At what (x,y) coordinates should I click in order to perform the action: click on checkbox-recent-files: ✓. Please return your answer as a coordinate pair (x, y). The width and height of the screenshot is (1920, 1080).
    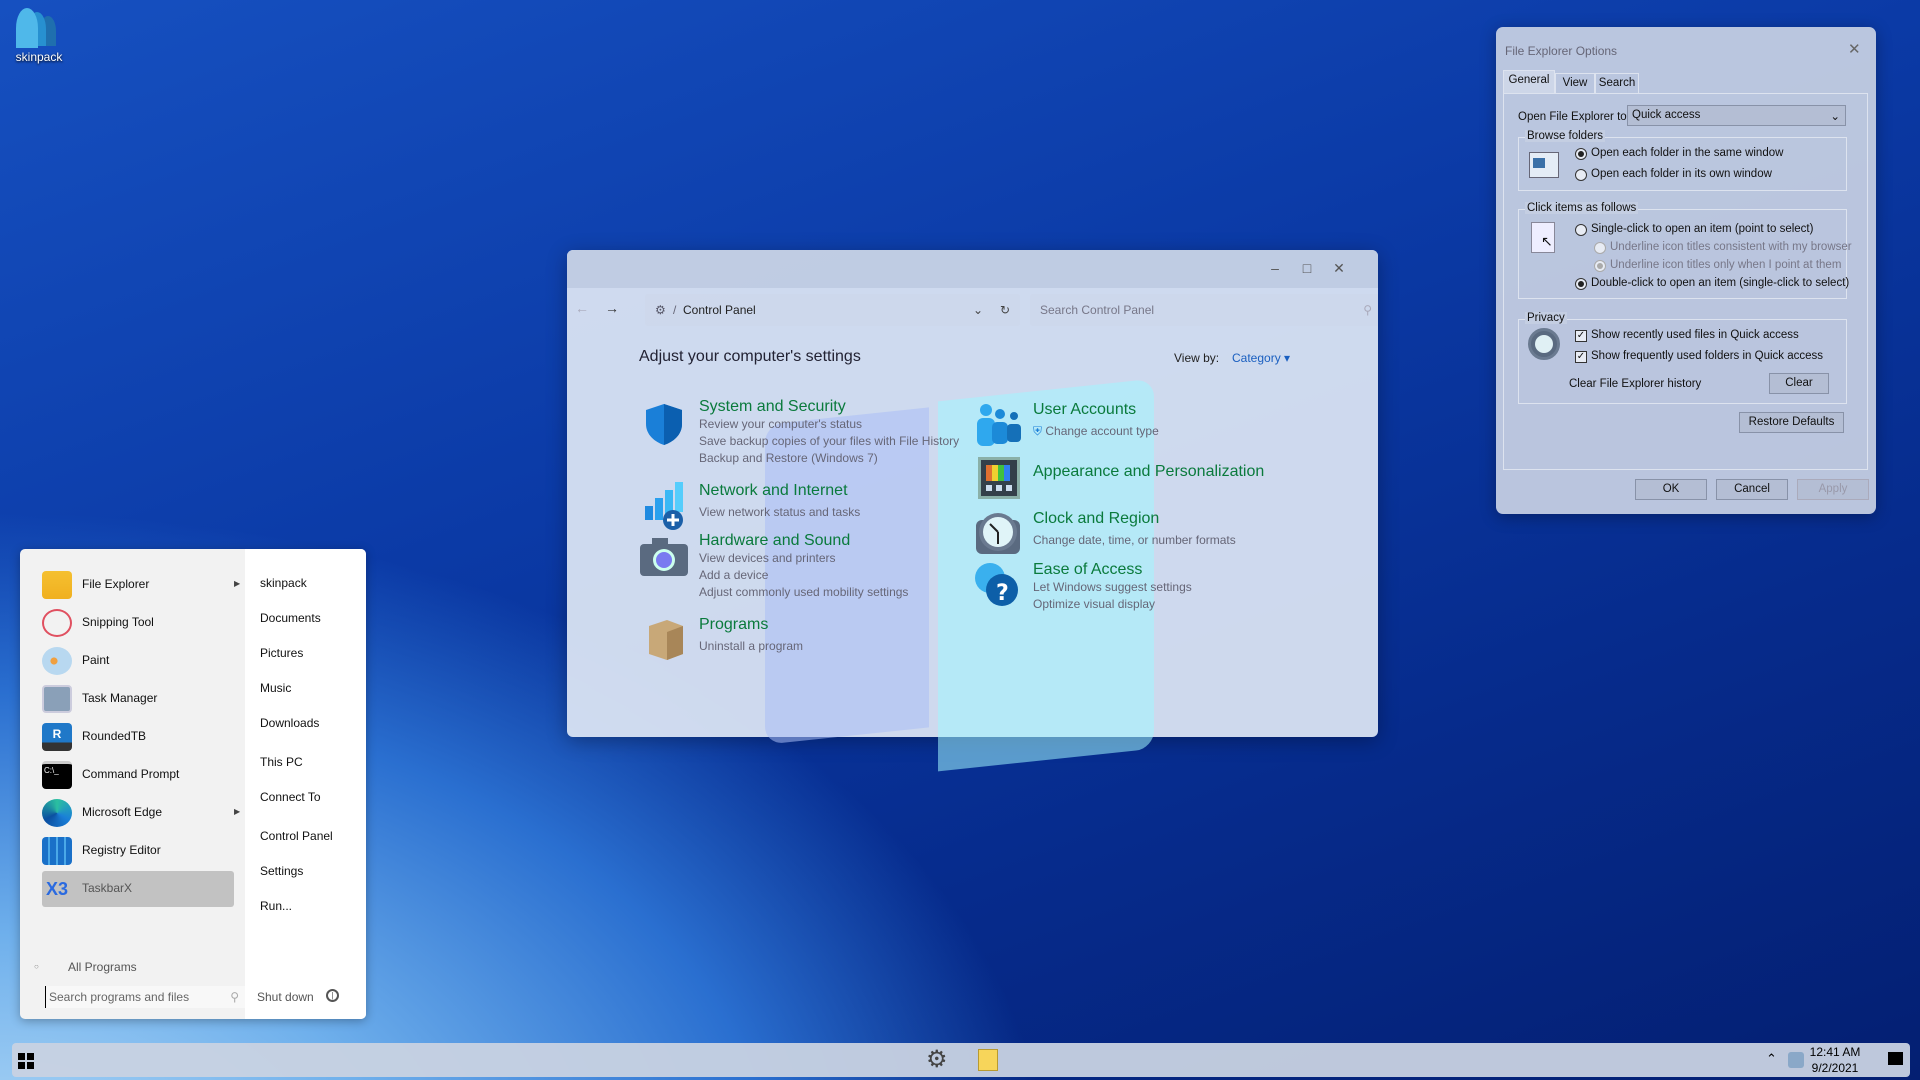
    Looking at the image, I should click on (1581, 336).